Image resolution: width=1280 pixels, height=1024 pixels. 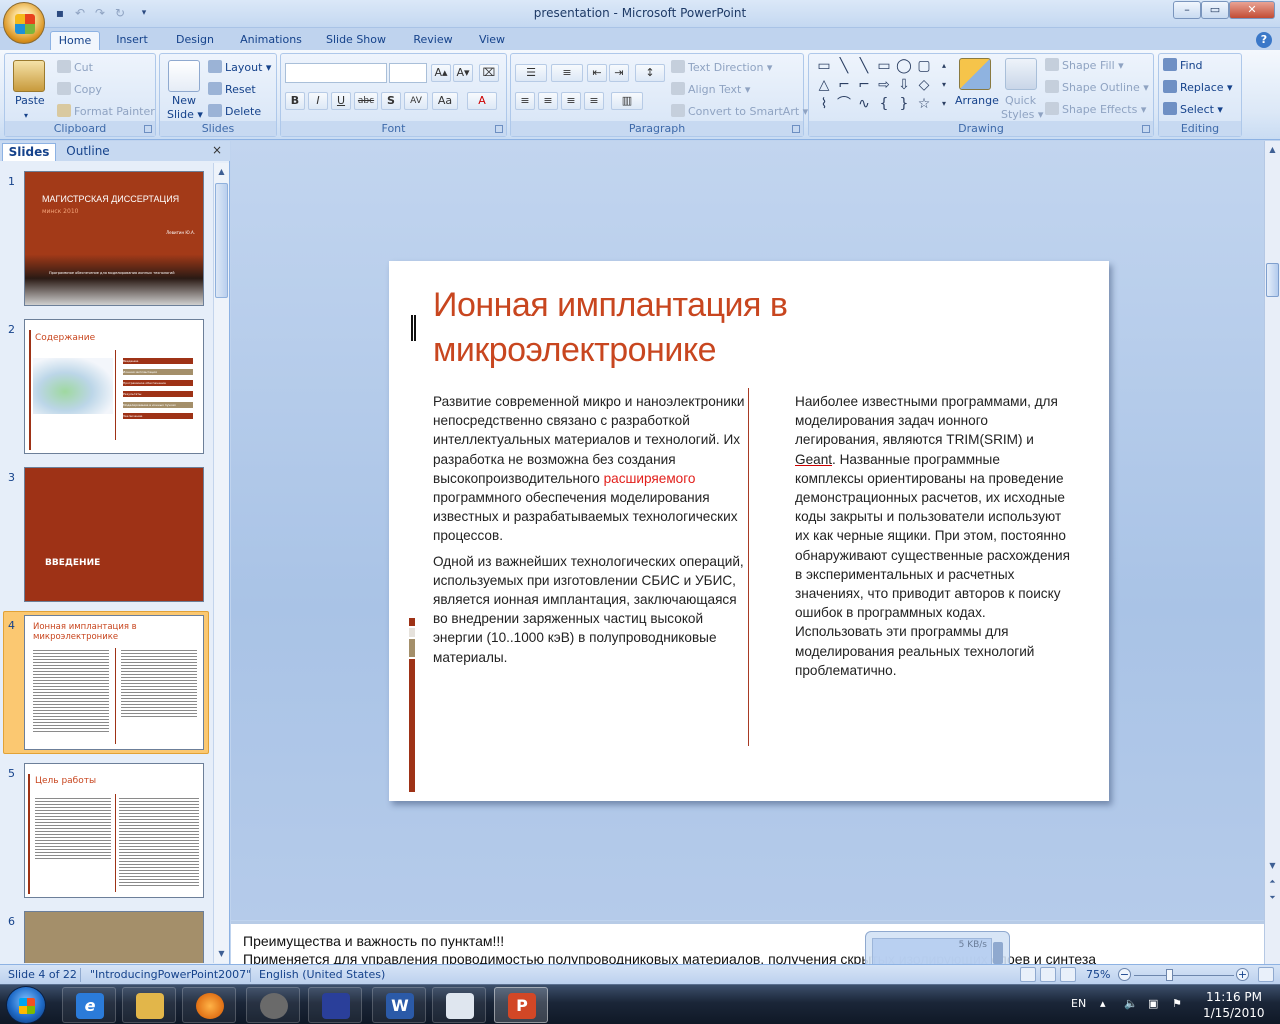 What do you see at coordinates (1266, 974) in the screenshot?
I see `fit-to-window-icon` at bounding box center [1266, 974].